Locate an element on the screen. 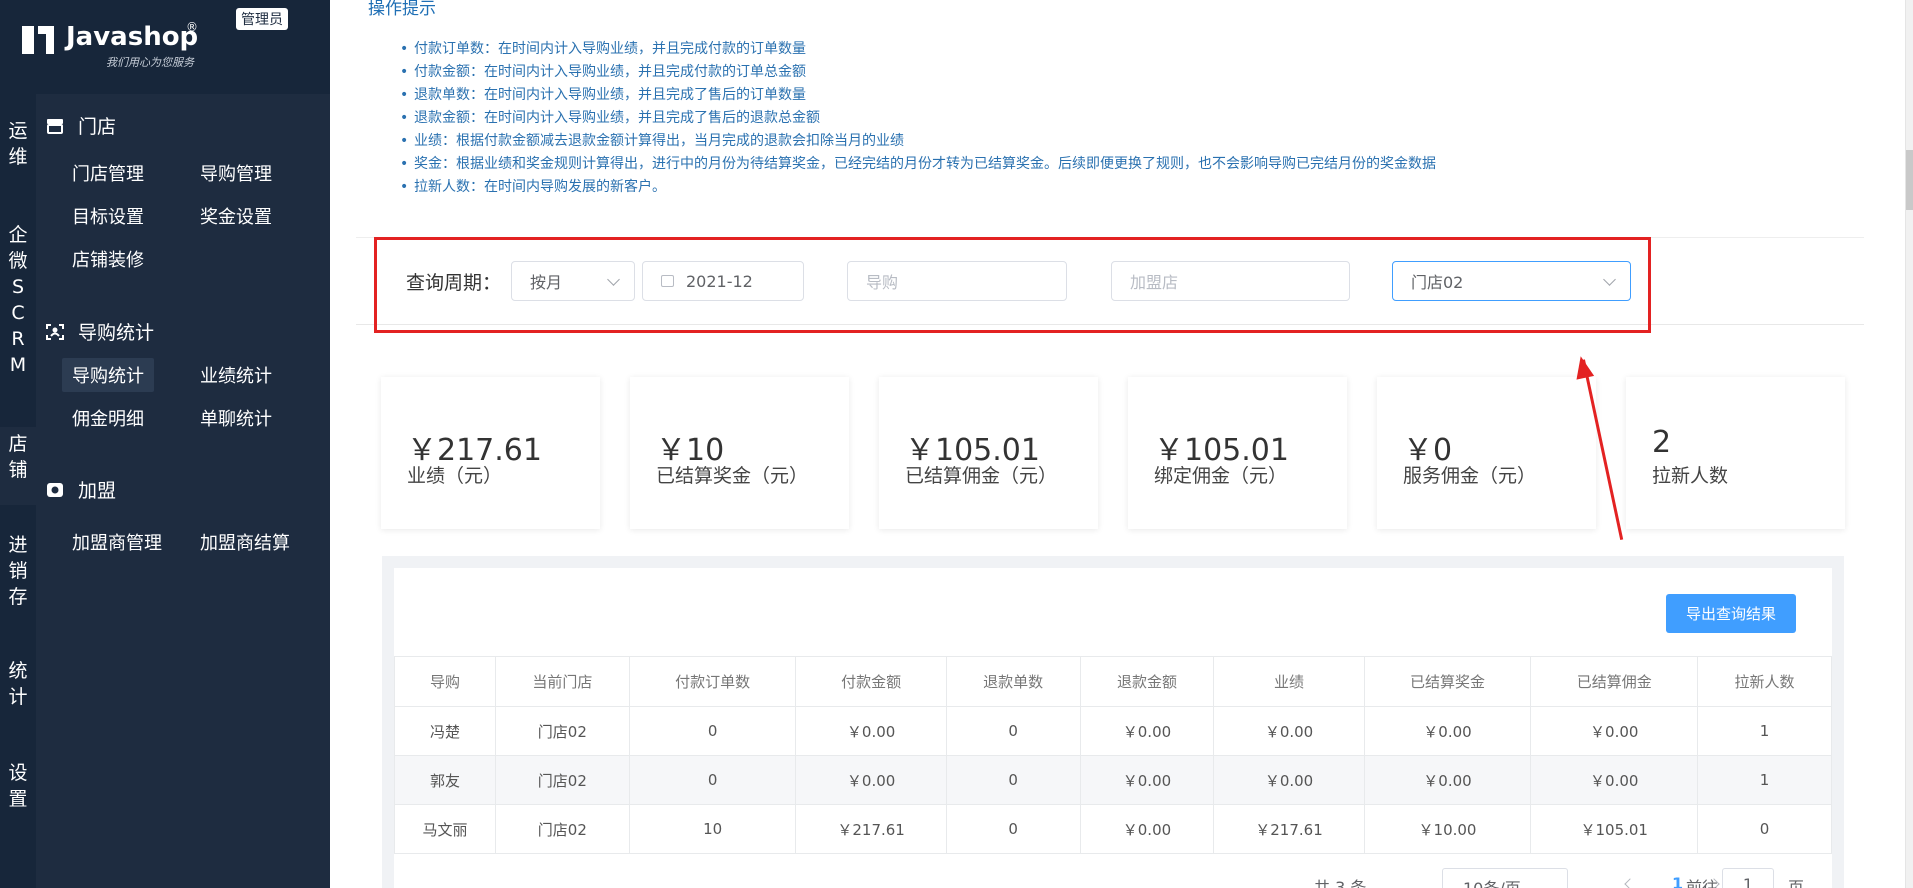 The image size is (1913, 888). table-cell: 冯楚 is located at coordinates (445, 731).